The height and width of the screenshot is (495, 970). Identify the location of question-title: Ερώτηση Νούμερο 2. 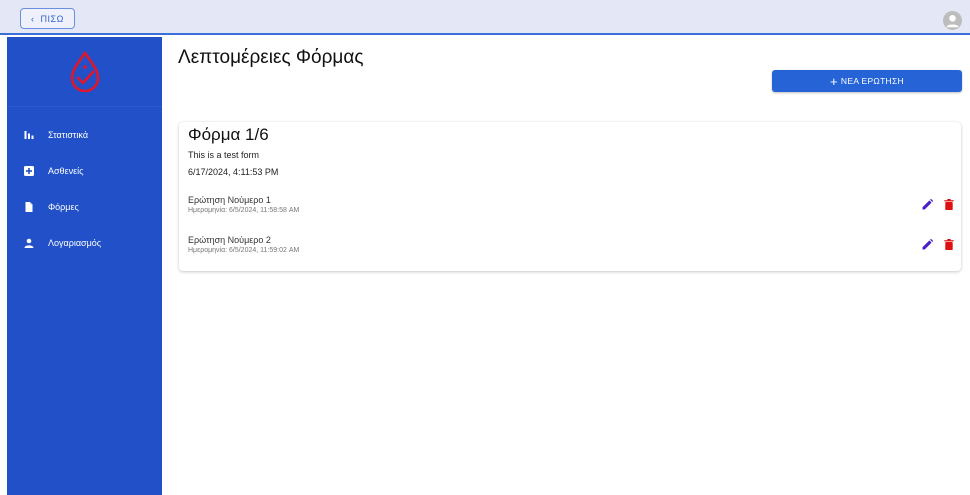
(229, 240).